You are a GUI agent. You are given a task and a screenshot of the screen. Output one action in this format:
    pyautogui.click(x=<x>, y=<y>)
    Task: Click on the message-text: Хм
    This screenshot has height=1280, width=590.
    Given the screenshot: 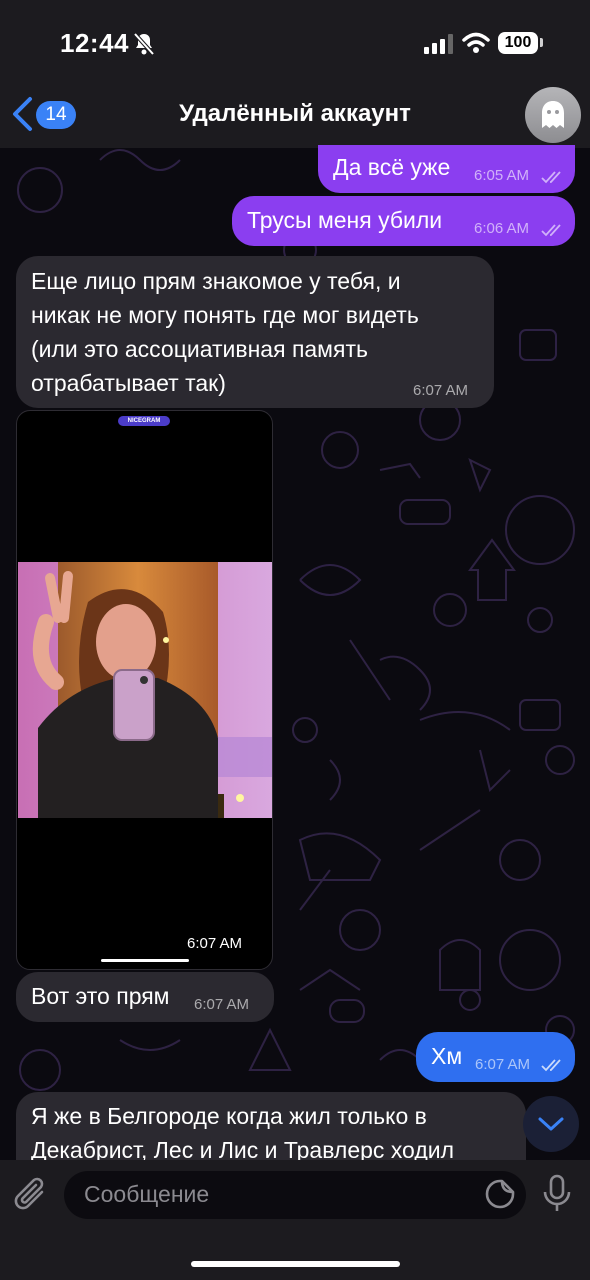 What is the action you would take?
    pyautogui.click(x=447, y=1056)
    